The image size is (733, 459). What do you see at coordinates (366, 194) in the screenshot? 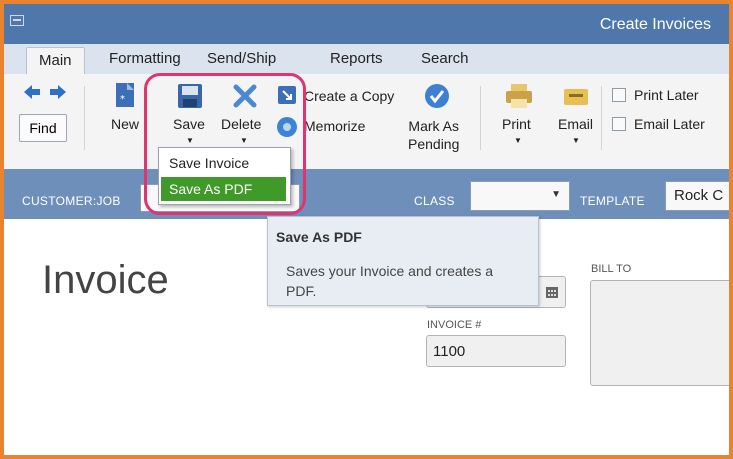
I see `customer-header-band: CUSTOMER:JOB CLASS ▼ TEMPLATE Rock C` at bounding box center [366, 194].